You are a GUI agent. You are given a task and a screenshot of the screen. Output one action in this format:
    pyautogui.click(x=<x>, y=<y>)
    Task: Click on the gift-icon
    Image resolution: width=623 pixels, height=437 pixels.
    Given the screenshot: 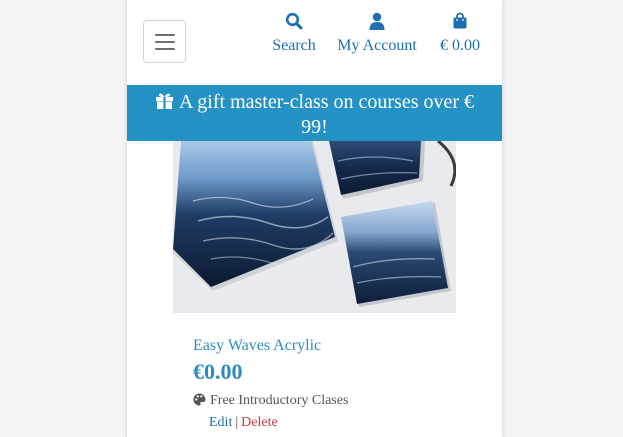 What is the action you would take?
    pyautogui.click(x=164, y=101)
    